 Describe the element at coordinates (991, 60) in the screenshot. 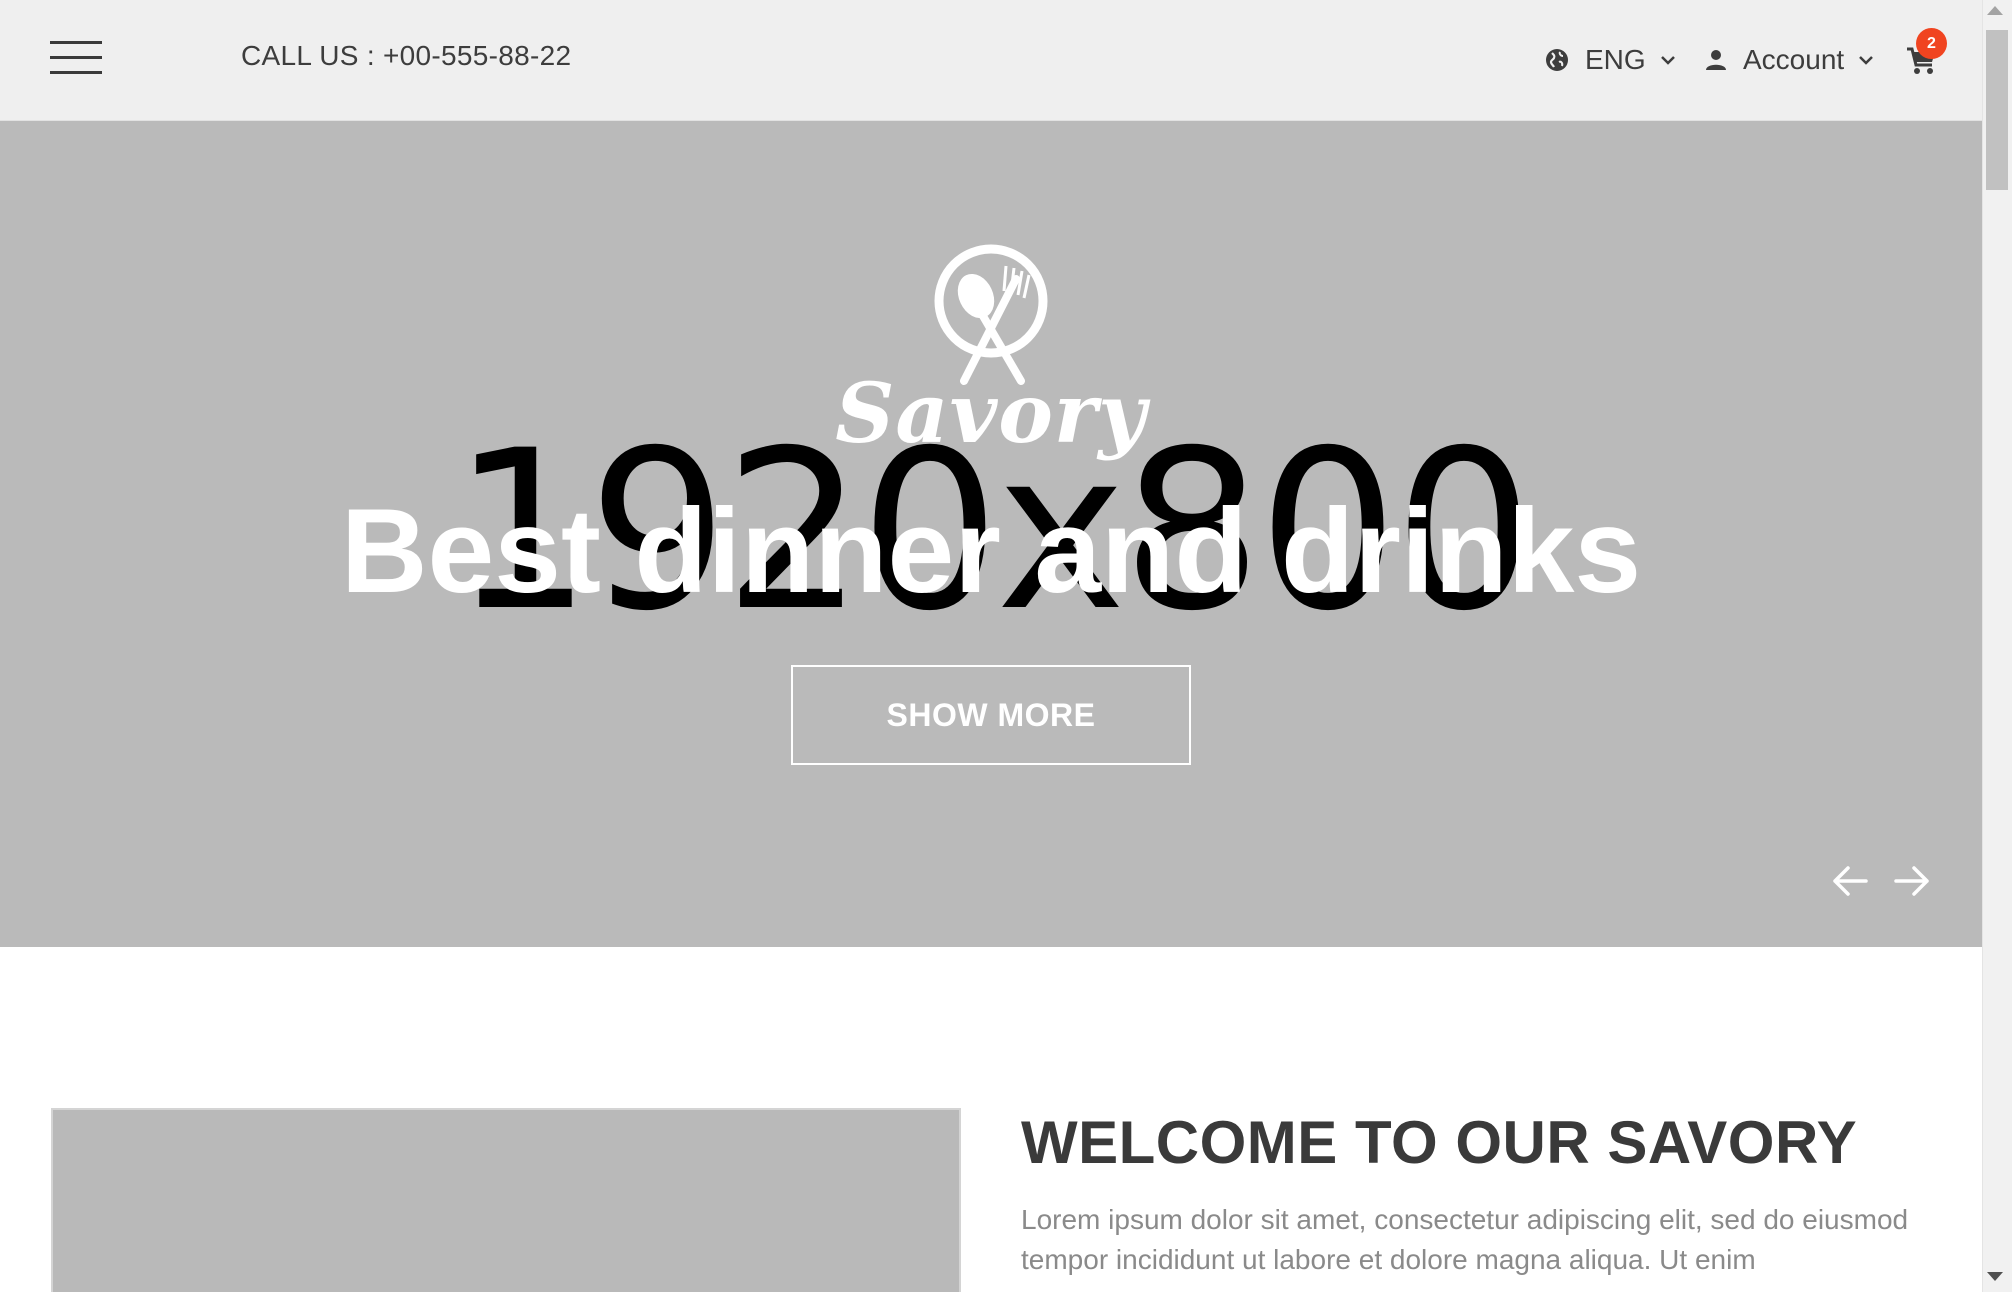

I see `top-bar: CALL US : +00-555-88-22 ENG Account` at that location.